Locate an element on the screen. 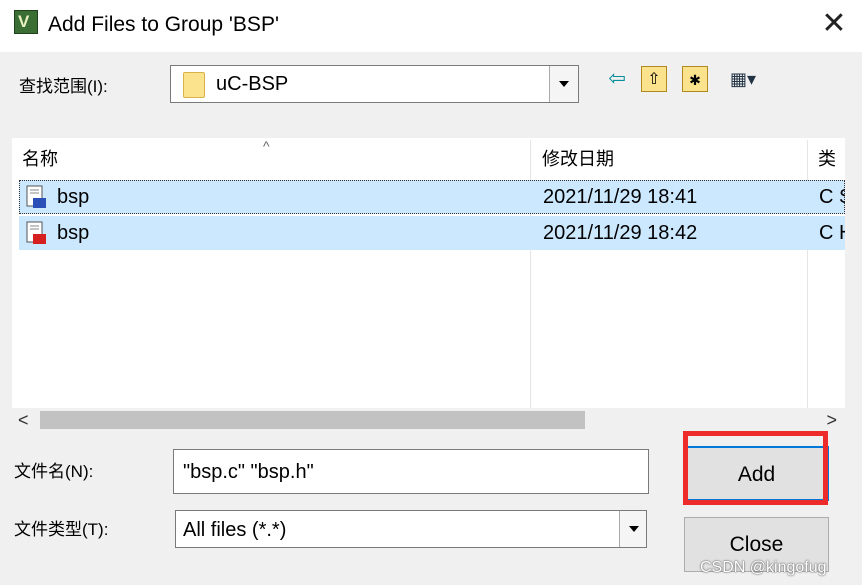 The height and width of the screenshot is (585, 862). file-name-input: "bsp.c" "bsp.h" is located at coordinates (411, 471).